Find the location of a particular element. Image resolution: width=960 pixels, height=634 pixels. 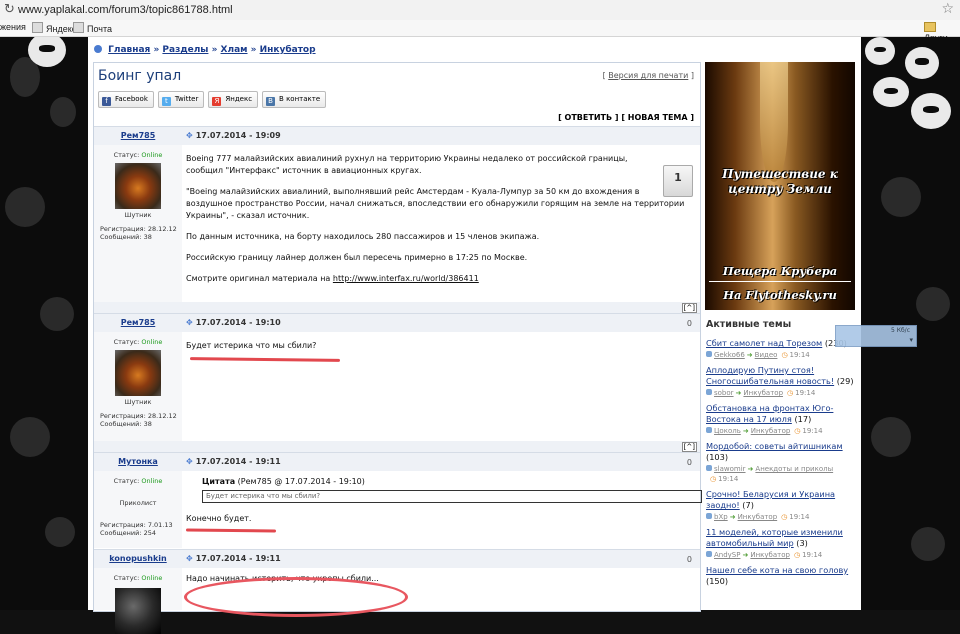

chevron-down-icon: ▾ is located at coordinates (911, 340).